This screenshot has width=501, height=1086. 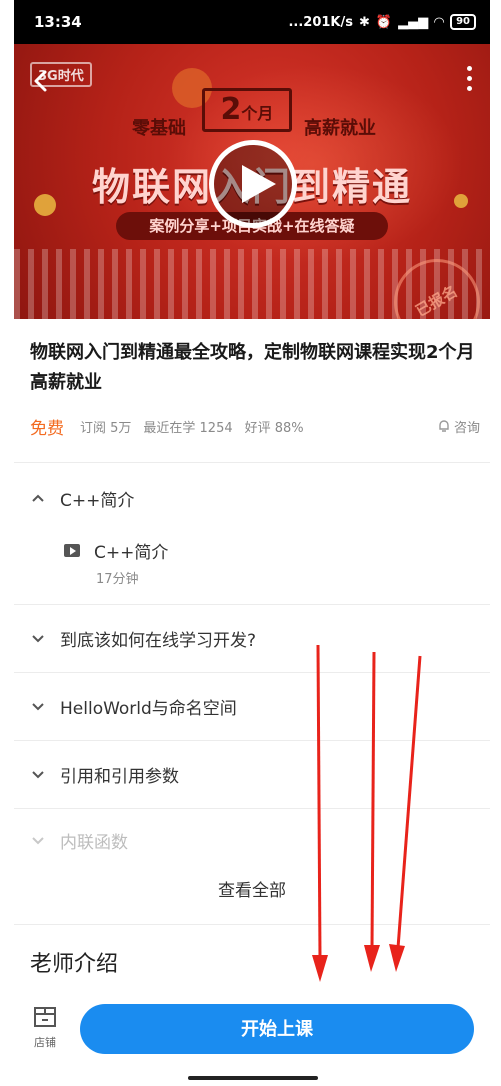 I want to click on start-class-button: 开始上课, so click(x=277, y=1029).